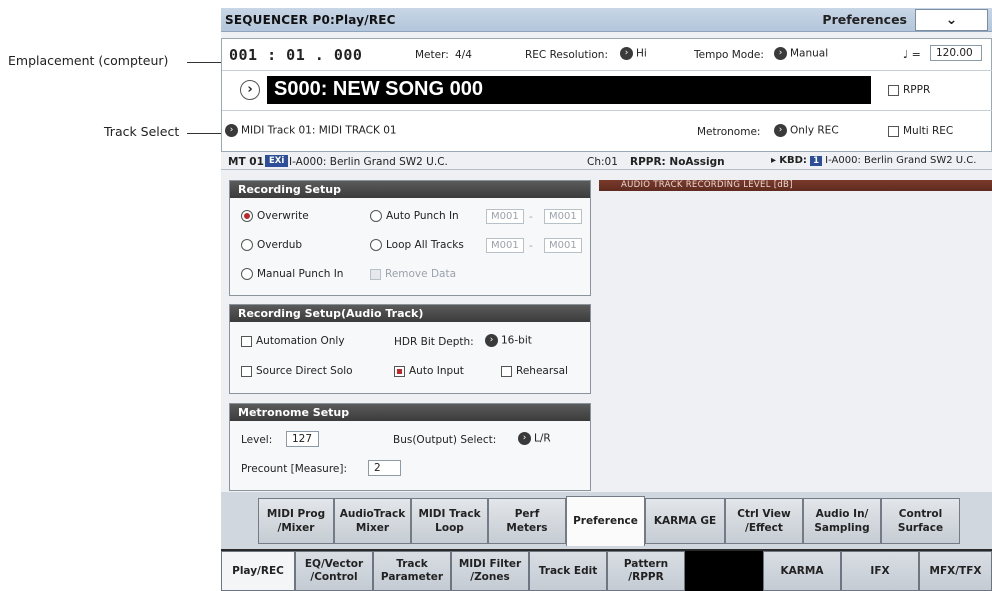  What do you see at coordinates (372, 521) in the screenshot?
I see `tab-audio-track-mixer: AudioTrack Mixer` at bounding box center [372, 521].